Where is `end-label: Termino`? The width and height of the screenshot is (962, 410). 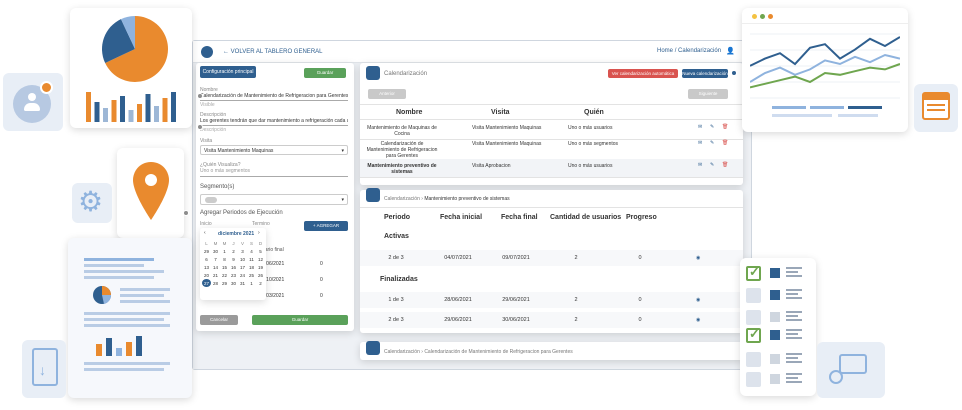 end-label: Termino is located at coordinates (261, 224).